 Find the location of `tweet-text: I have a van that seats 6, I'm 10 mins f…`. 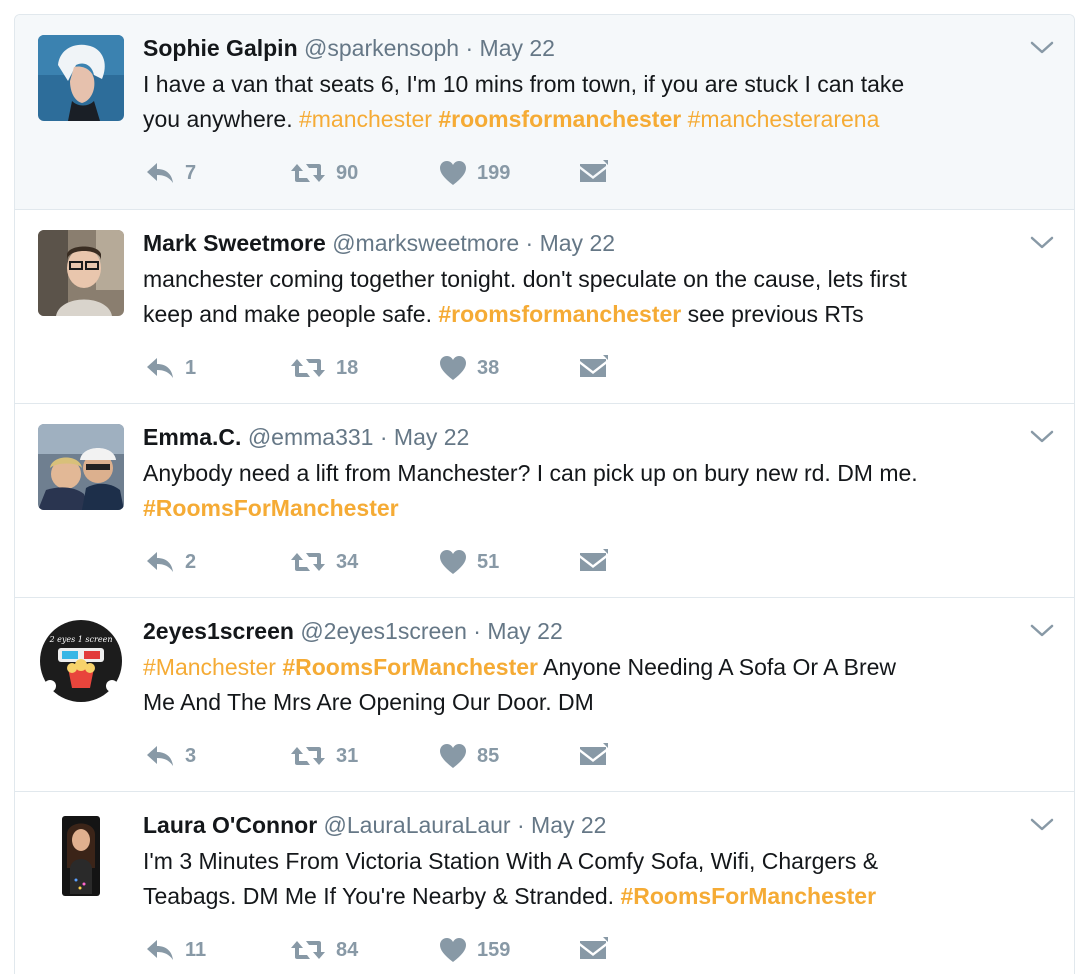

tweet-text: I have a van that seats 6, I'm 10 mins f… is located at coordinates (583, 102).